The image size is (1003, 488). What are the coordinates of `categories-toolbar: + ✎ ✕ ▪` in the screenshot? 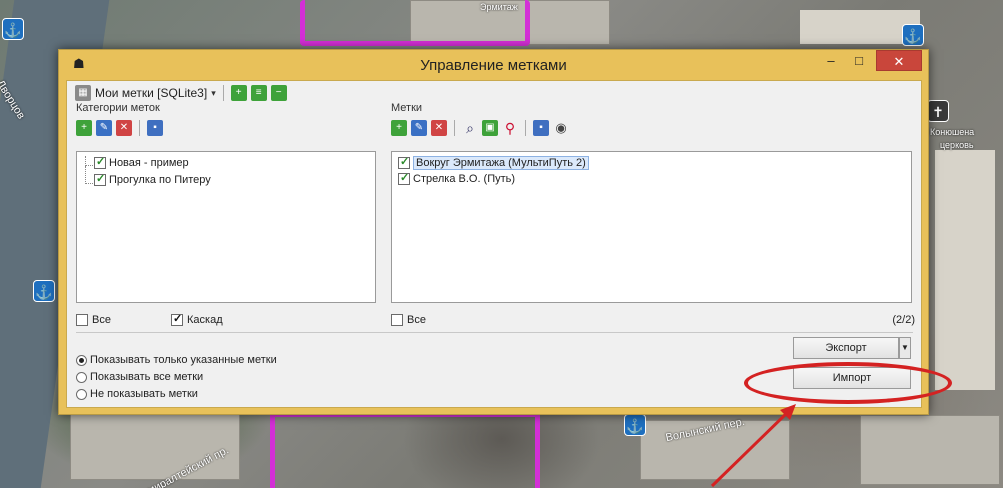 It's located at (119, 128).